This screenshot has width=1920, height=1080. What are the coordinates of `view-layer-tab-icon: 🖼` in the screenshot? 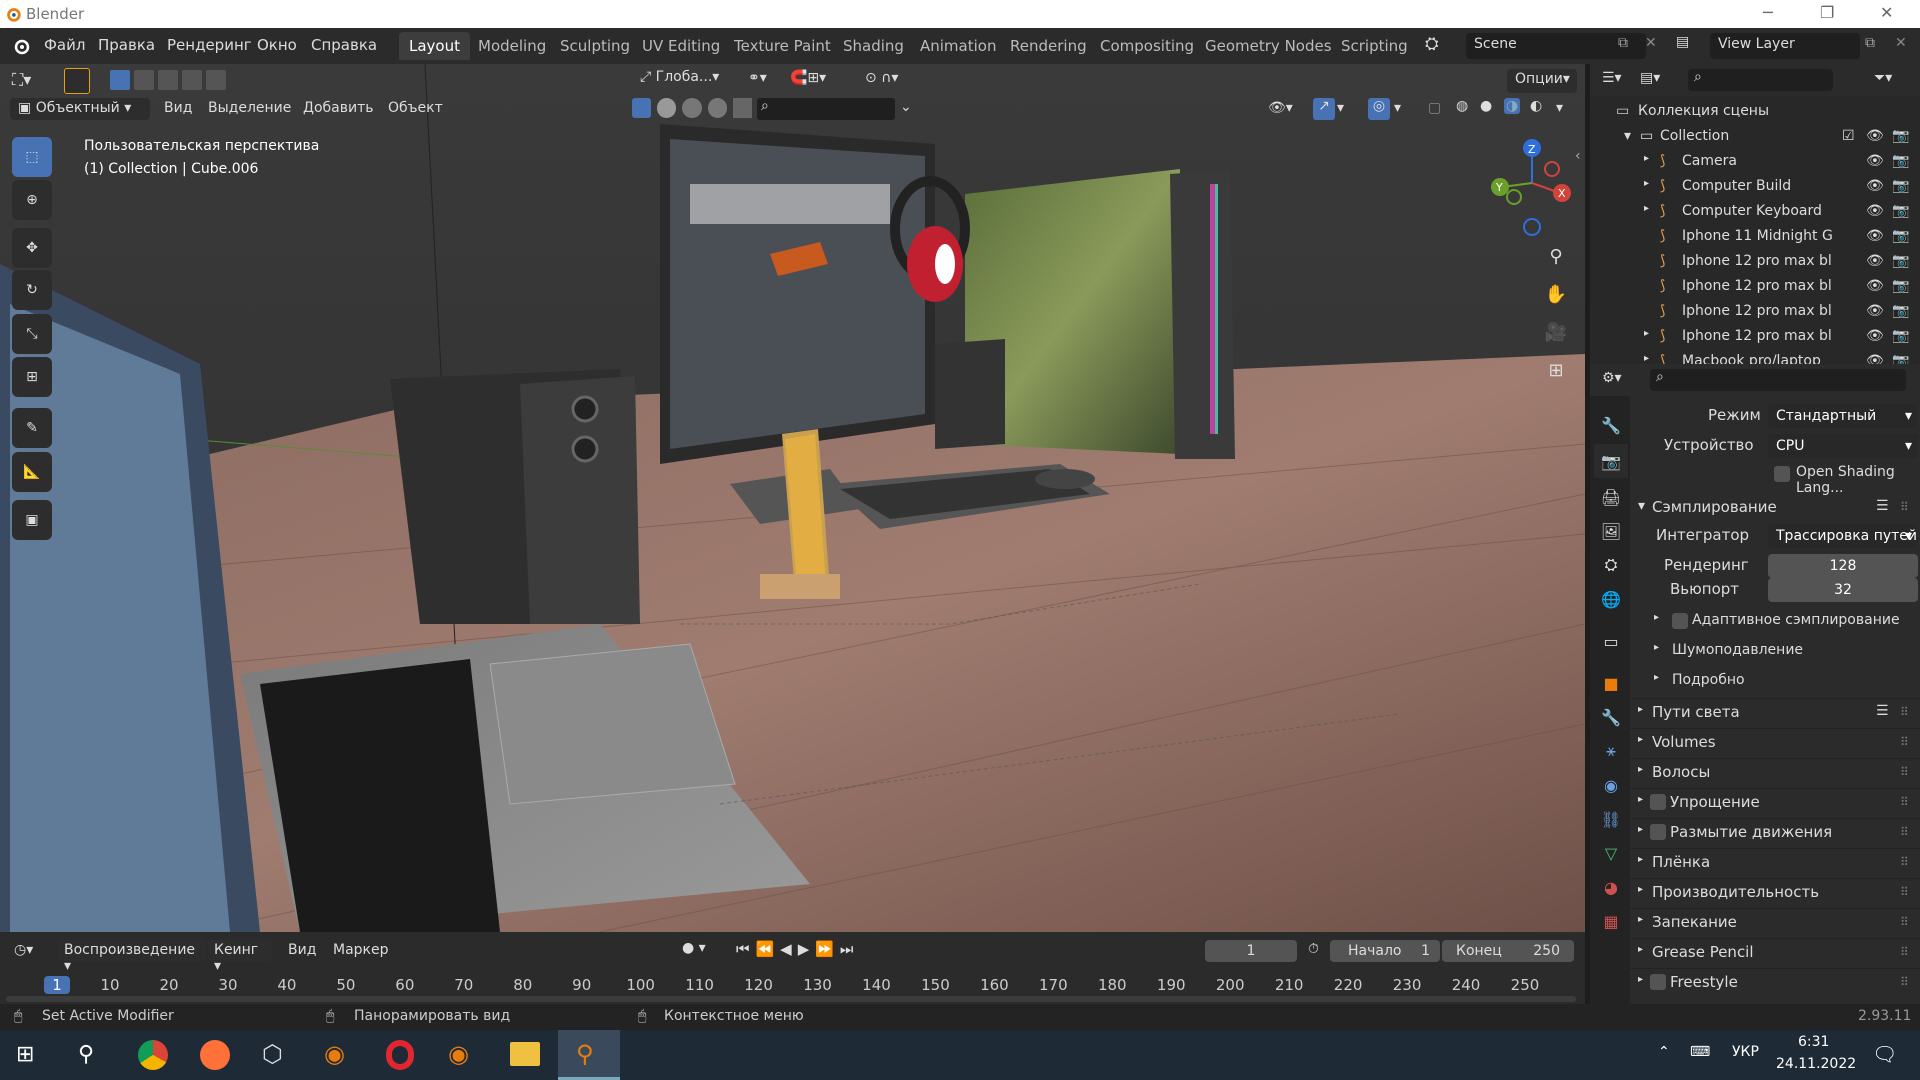 It's located at (1611, 531).